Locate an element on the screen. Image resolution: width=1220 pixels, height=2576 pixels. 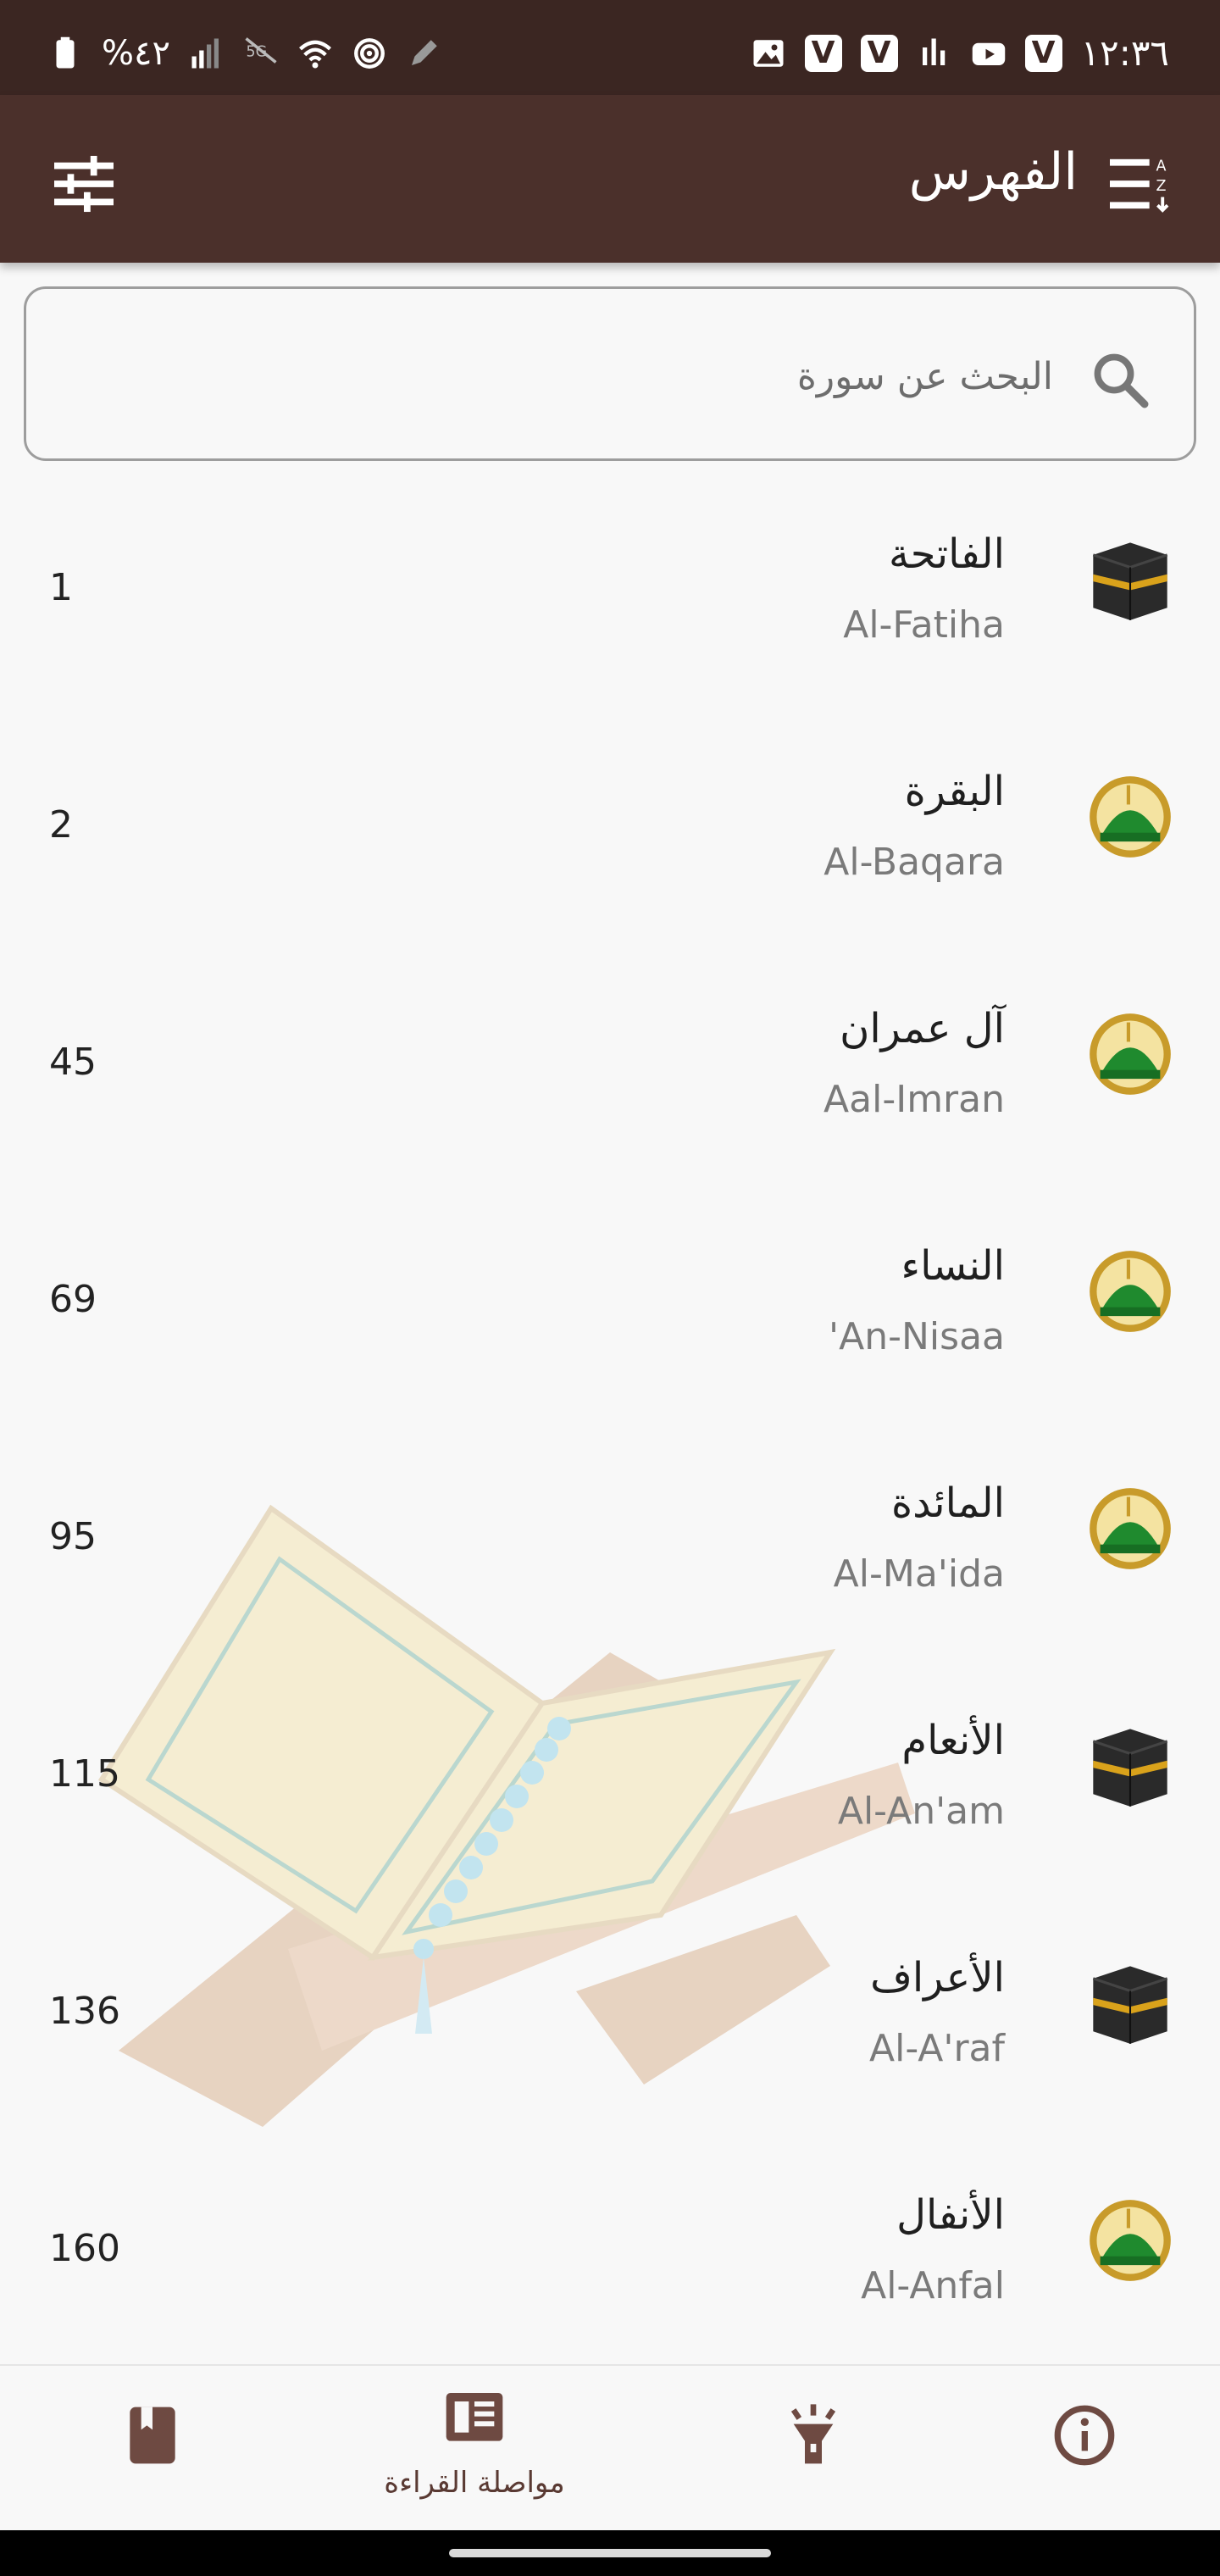
svg-text: A is located at coordinates (1161, 166).